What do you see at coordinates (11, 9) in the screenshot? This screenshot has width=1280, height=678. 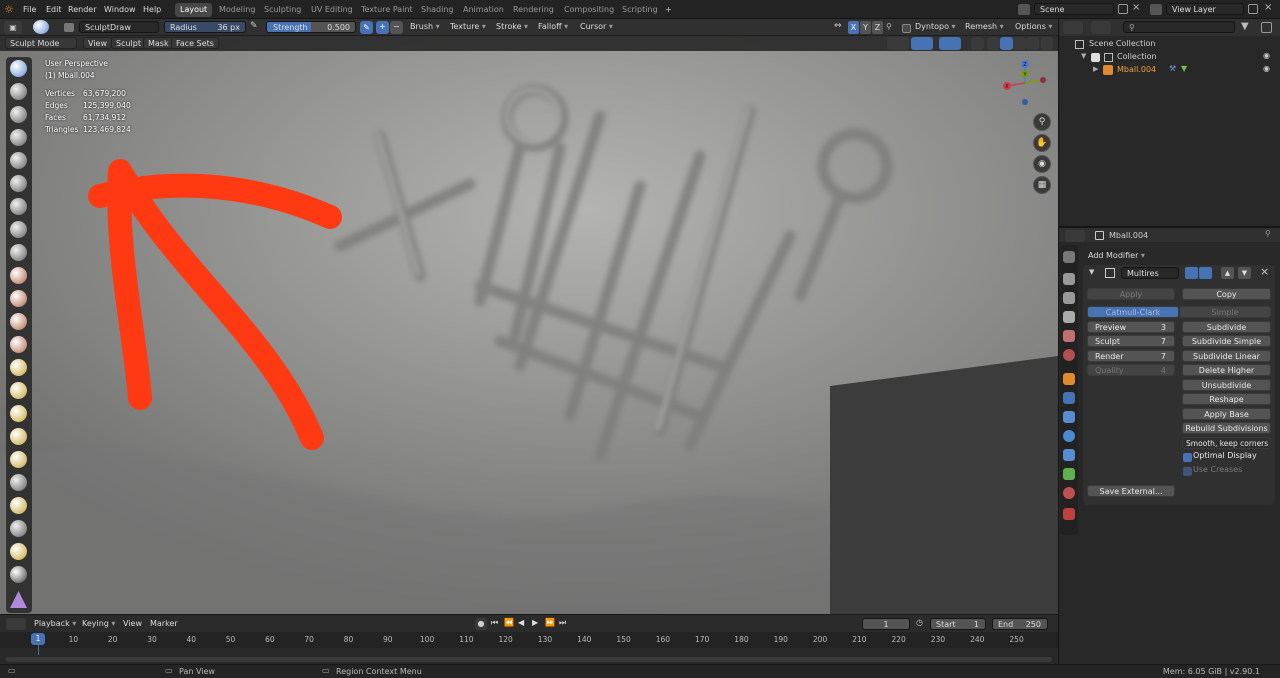 I see `blender-logo-icon: ☼` at bounding box center [11, 9].